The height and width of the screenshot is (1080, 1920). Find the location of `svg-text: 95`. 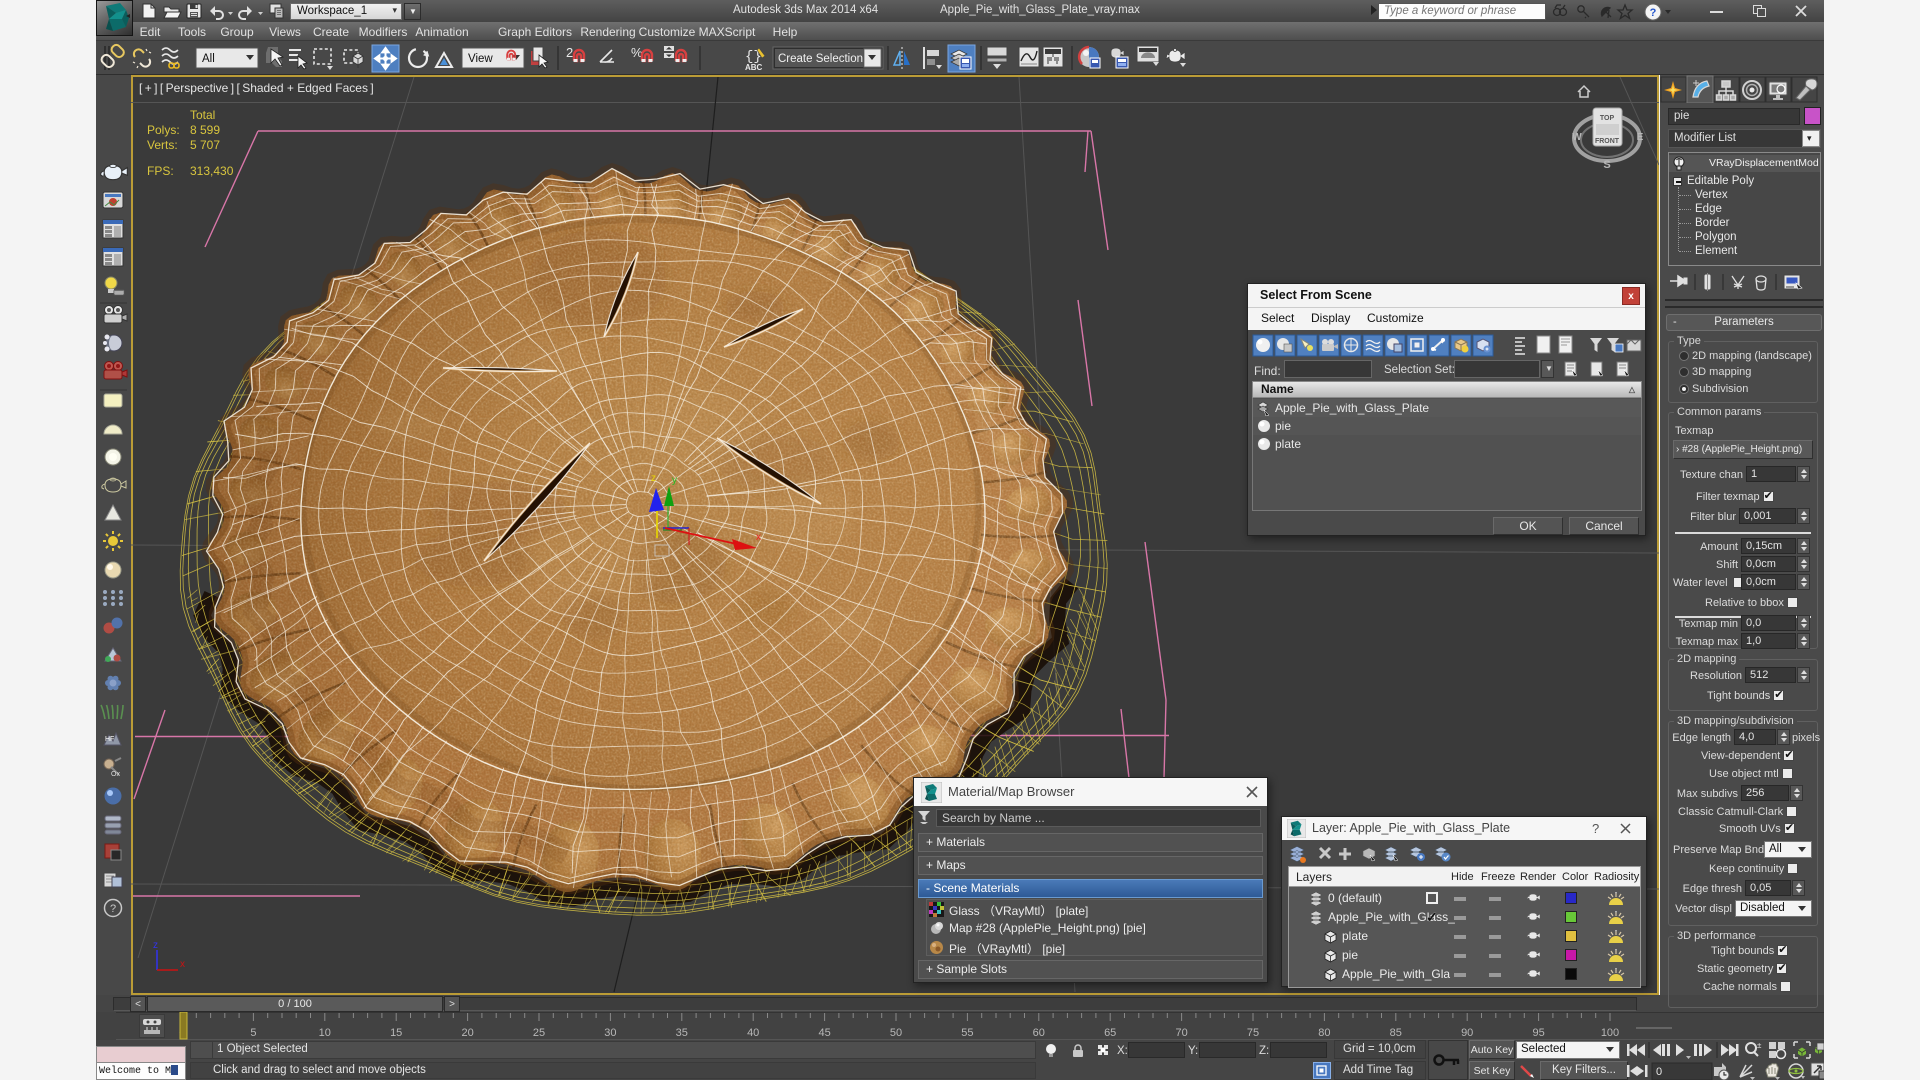

svg-text: 95 is located at coordinates (1538, 1033).